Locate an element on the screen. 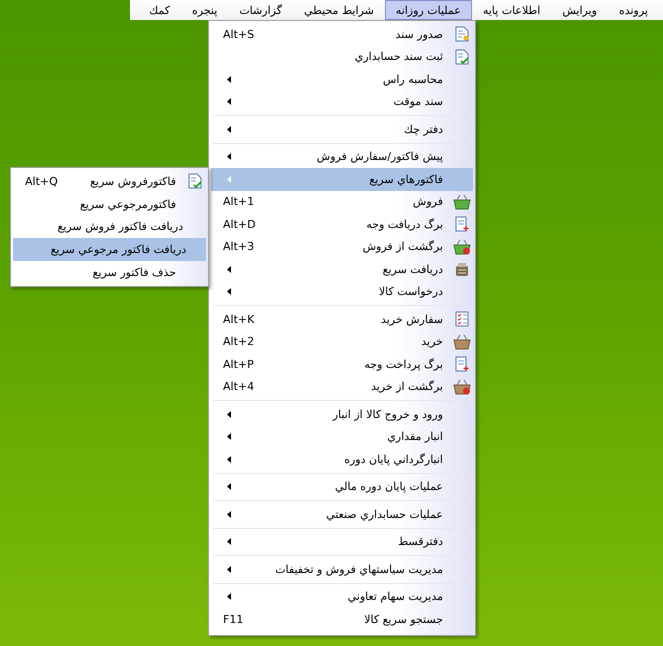  menu-item-label: دريافت فاكتور فروش سريع is located at coordinates (121, 227).